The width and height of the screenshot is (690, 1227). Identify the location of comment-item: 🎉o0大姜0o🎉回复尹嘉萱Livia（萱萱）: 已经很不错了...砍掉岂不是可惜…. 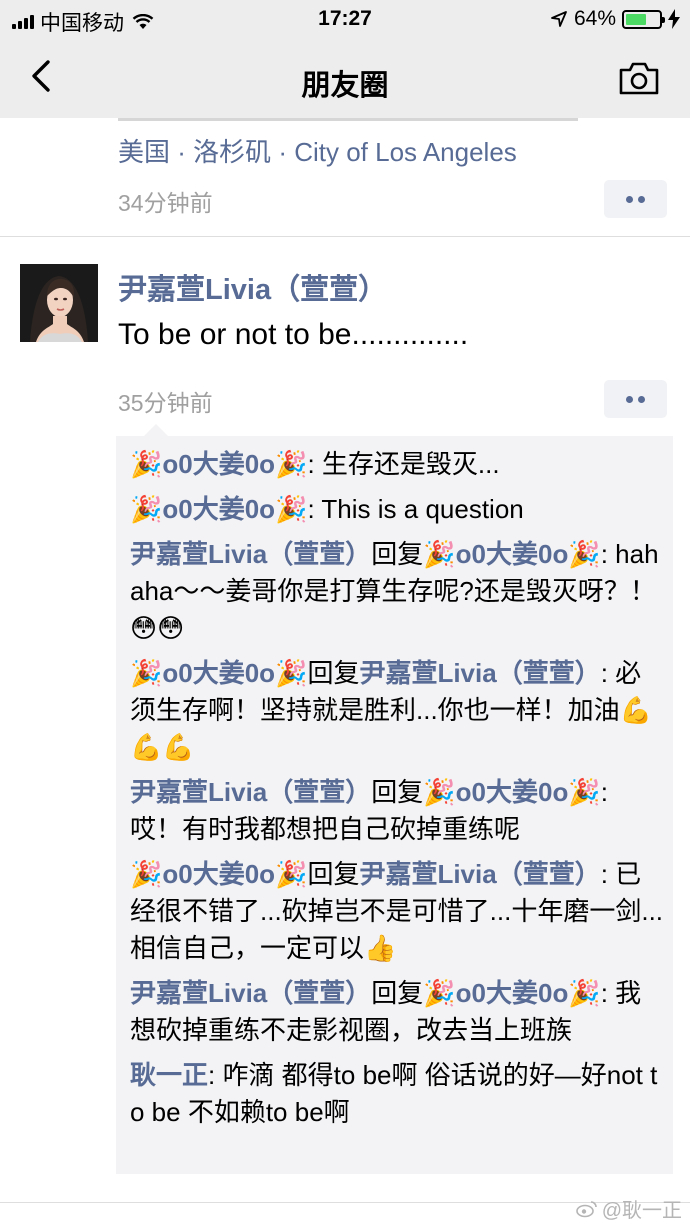
(396, 911).